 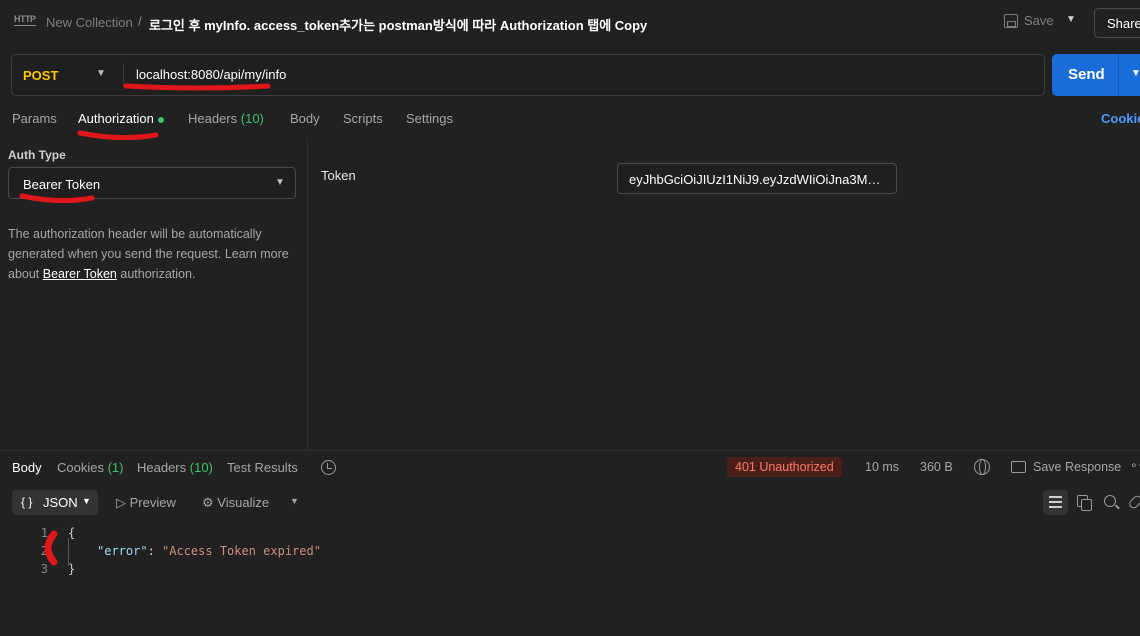 What do you see at coordinates (784, 467) in the screenshot?
I see `status-badge: 401 Unauthorized` at bounding box center [784, 467].